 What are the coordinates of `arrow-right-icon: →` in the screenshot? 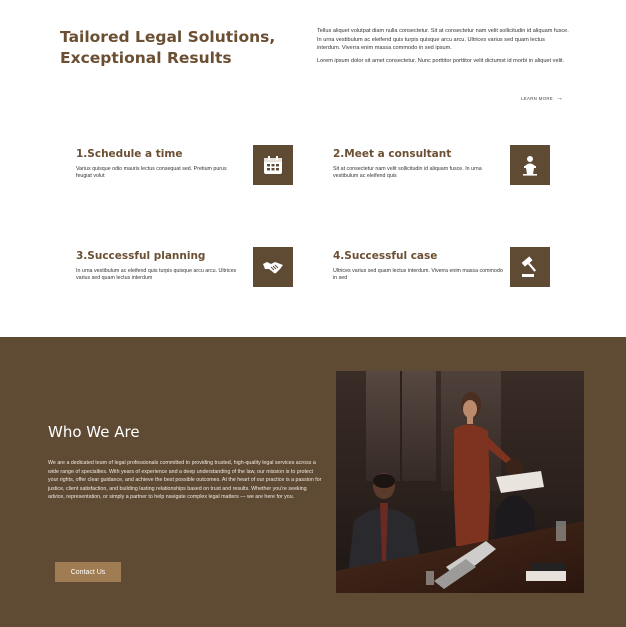 It's located at (560, 98).